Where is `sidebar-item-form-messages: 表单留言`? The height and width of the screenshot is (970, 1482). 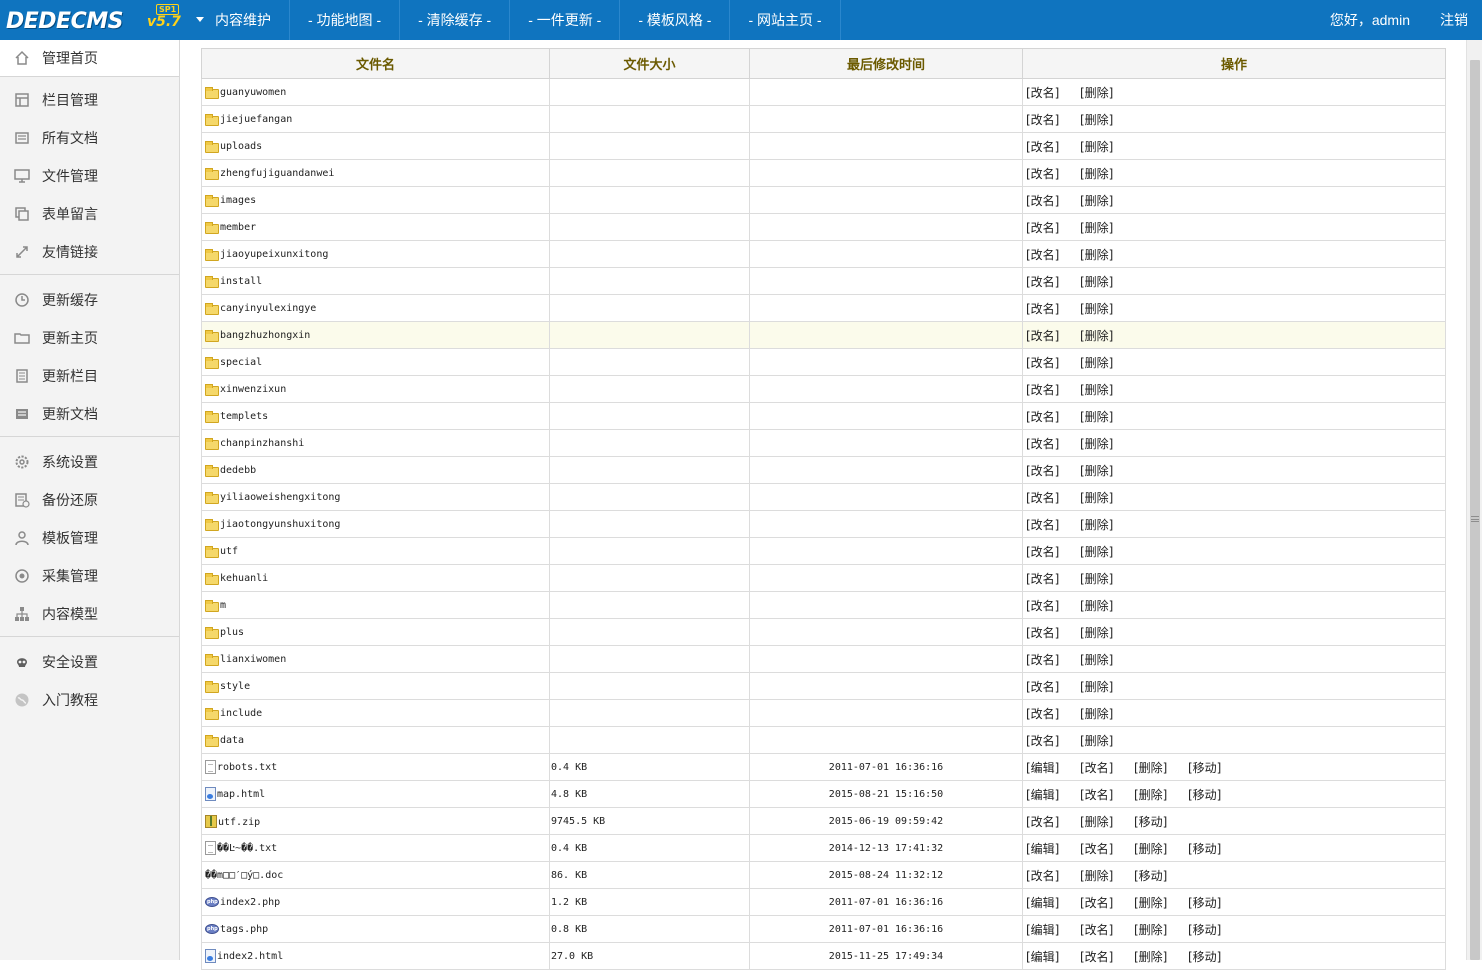
sidebar-item-form-messages: 表单留言 is located at coordinates (89, 214).